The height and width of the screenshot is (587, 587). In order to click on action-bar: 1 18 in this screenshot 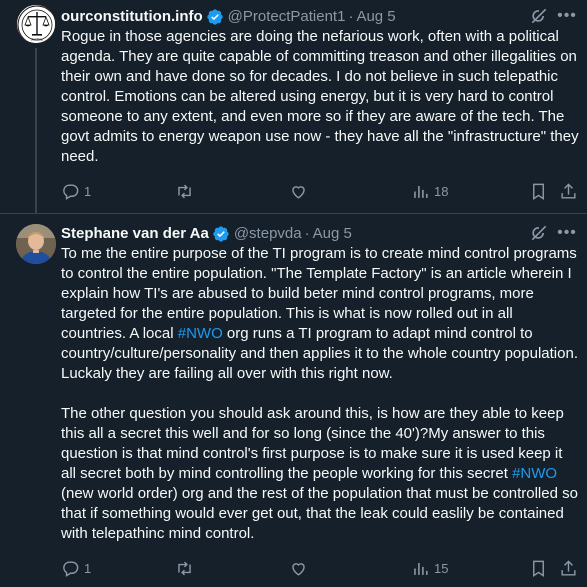, I will do `click(321, 191)`.